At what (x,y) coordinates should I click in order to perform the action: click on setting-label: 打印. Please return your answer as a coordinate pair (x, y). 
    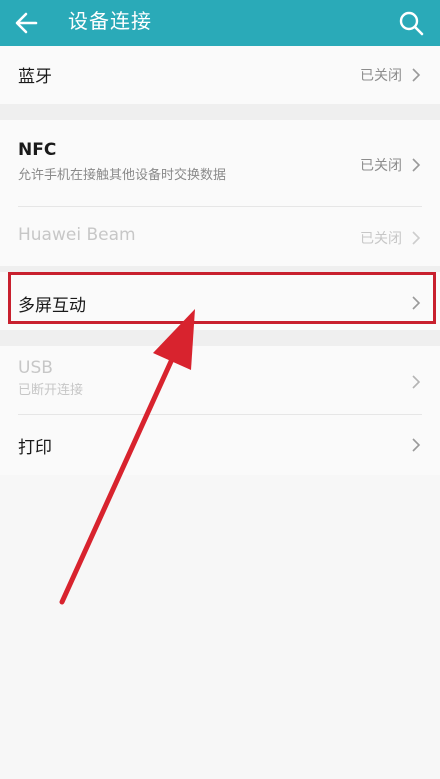
    Looking at the image, I should click on (35, 448).